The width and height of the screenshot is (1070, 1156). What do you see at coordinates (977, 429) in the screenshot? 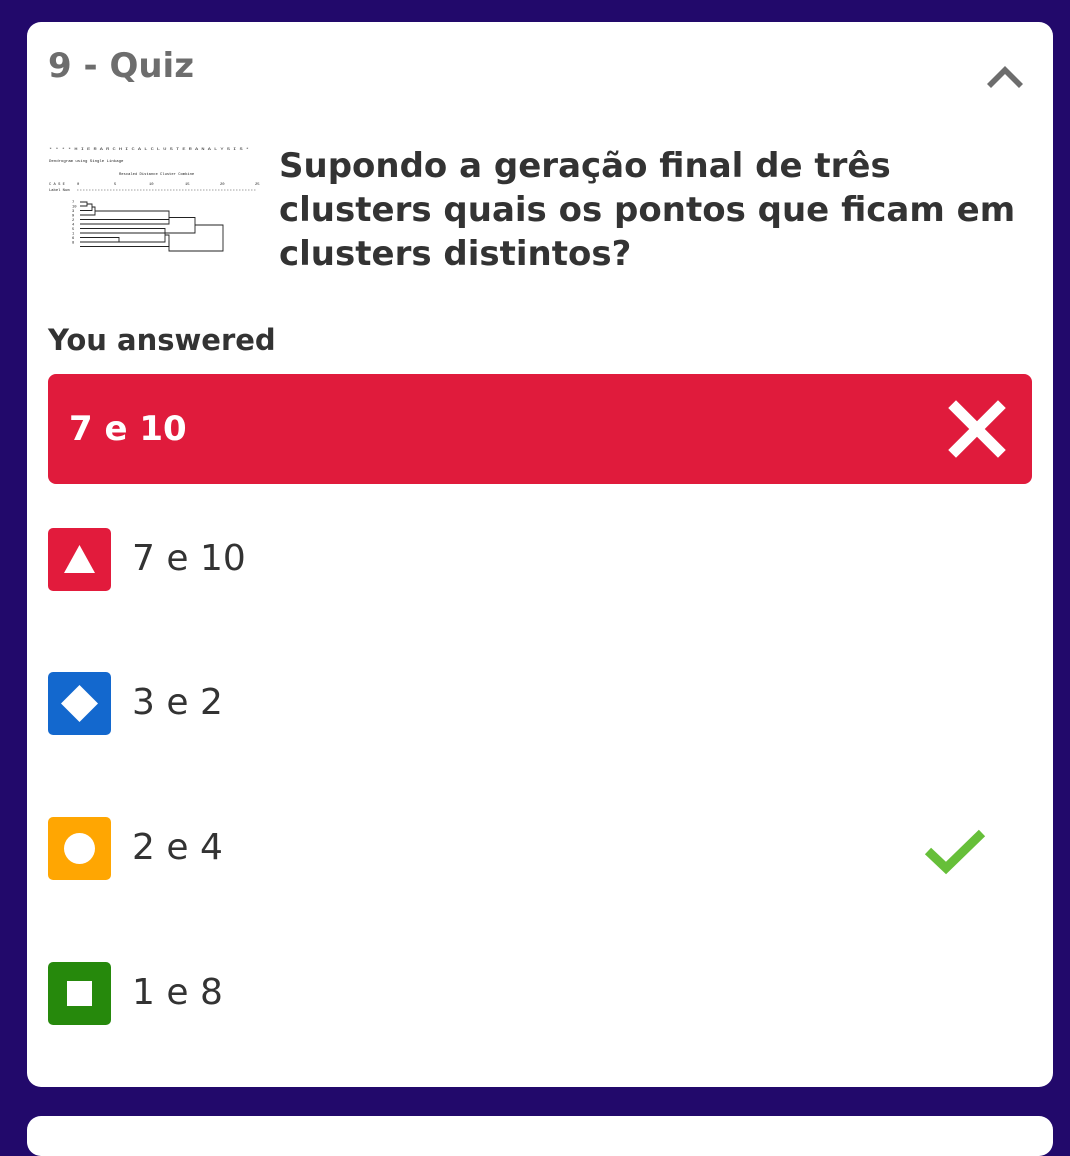
I see `x-icon` at bounding box center [977, 429].